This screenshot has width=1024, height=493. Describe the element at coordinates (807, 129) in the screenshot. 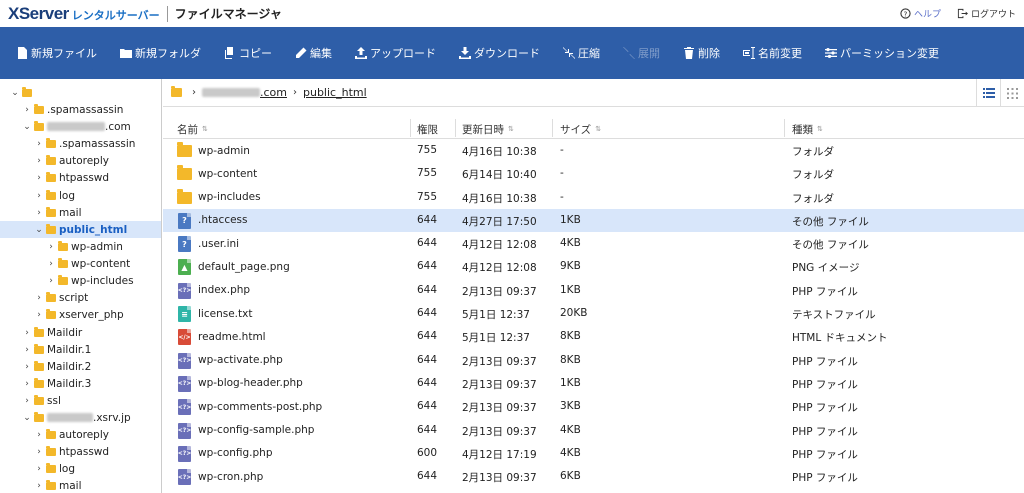

I see `column-header-type: 種類 ⇅` at that location.